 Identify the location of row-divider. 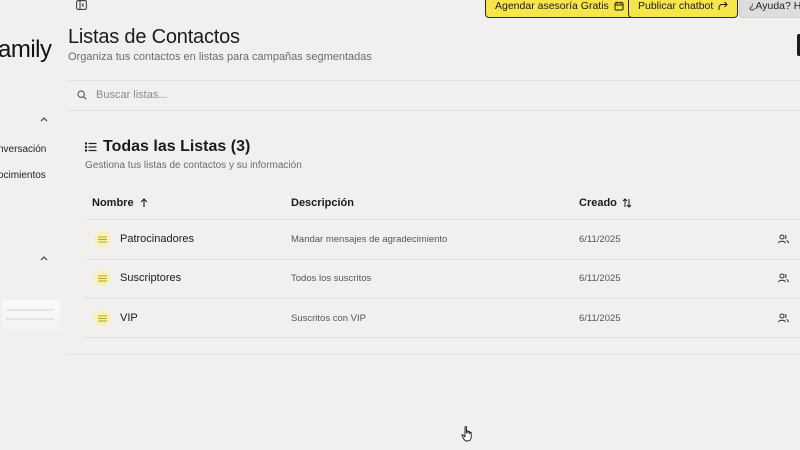
(442, 337).